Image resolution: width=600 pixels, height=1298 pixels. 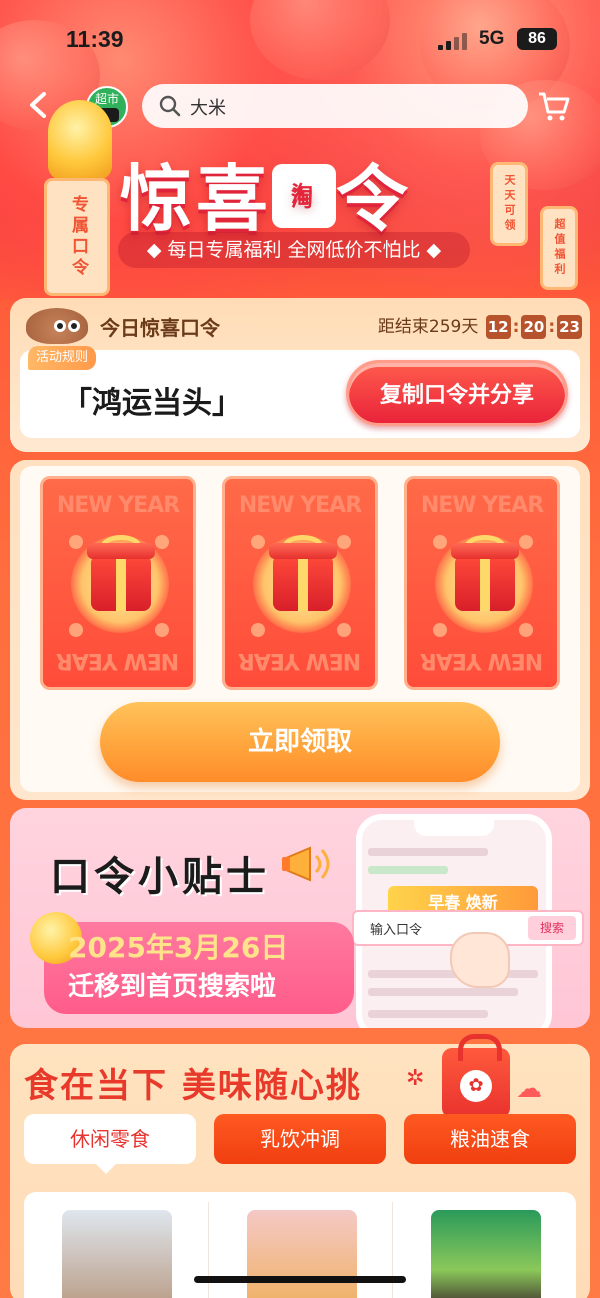 What do you see at coordinates (486, 1254) in the screenshot?
I see `product-image-oreo-box` at bounding box center [486, 1254].